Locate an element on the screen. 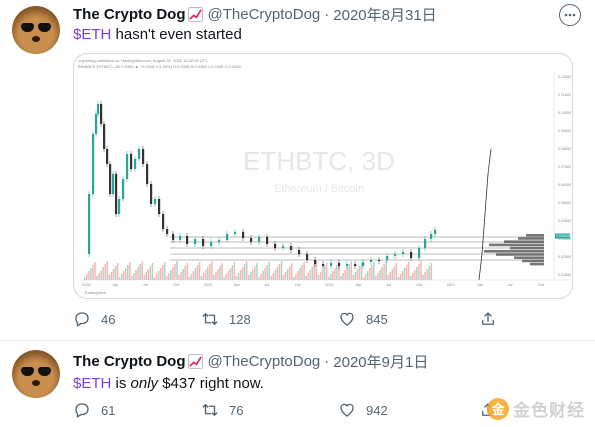 This screenshot has width=595, height=427. tradingview-logo: TradingView is located at coordinates (95, 292).